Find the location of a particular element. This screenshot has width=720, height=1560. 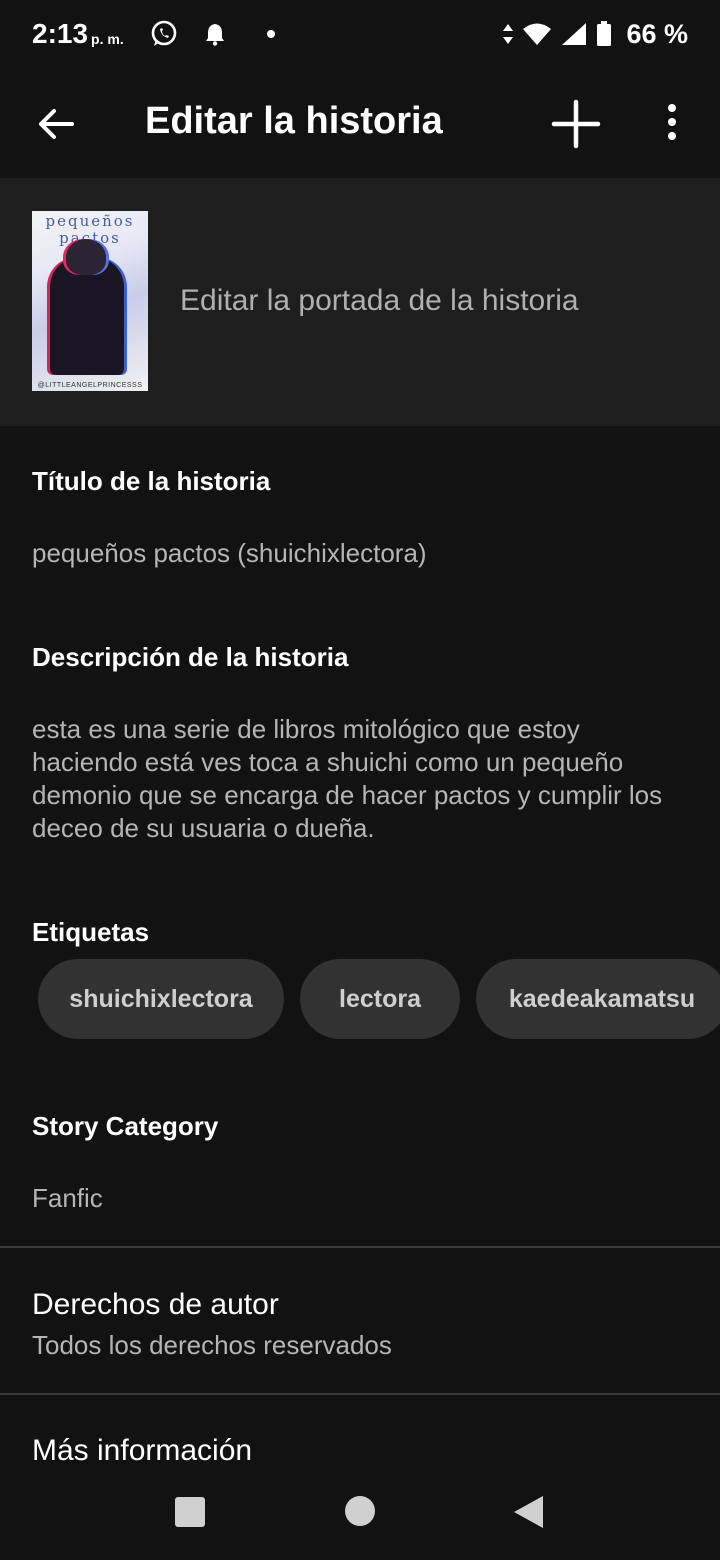

battery-icon is located at coordinates (604, 34).